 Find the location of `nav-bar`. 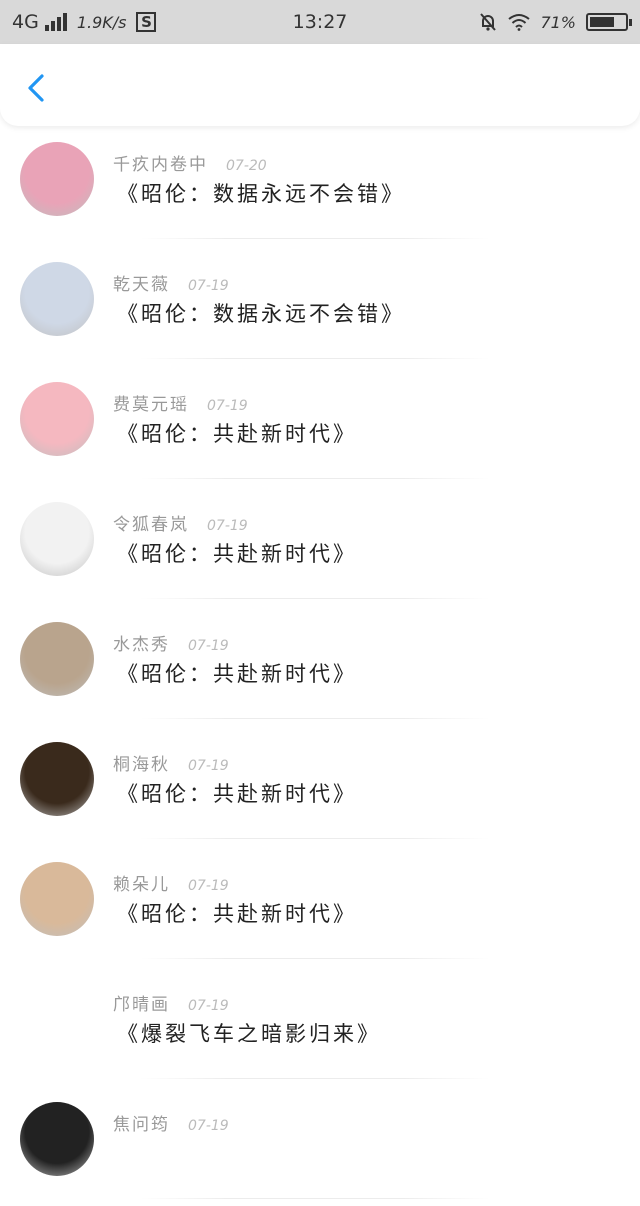

nav-bar is located at coordinates (320, 85).